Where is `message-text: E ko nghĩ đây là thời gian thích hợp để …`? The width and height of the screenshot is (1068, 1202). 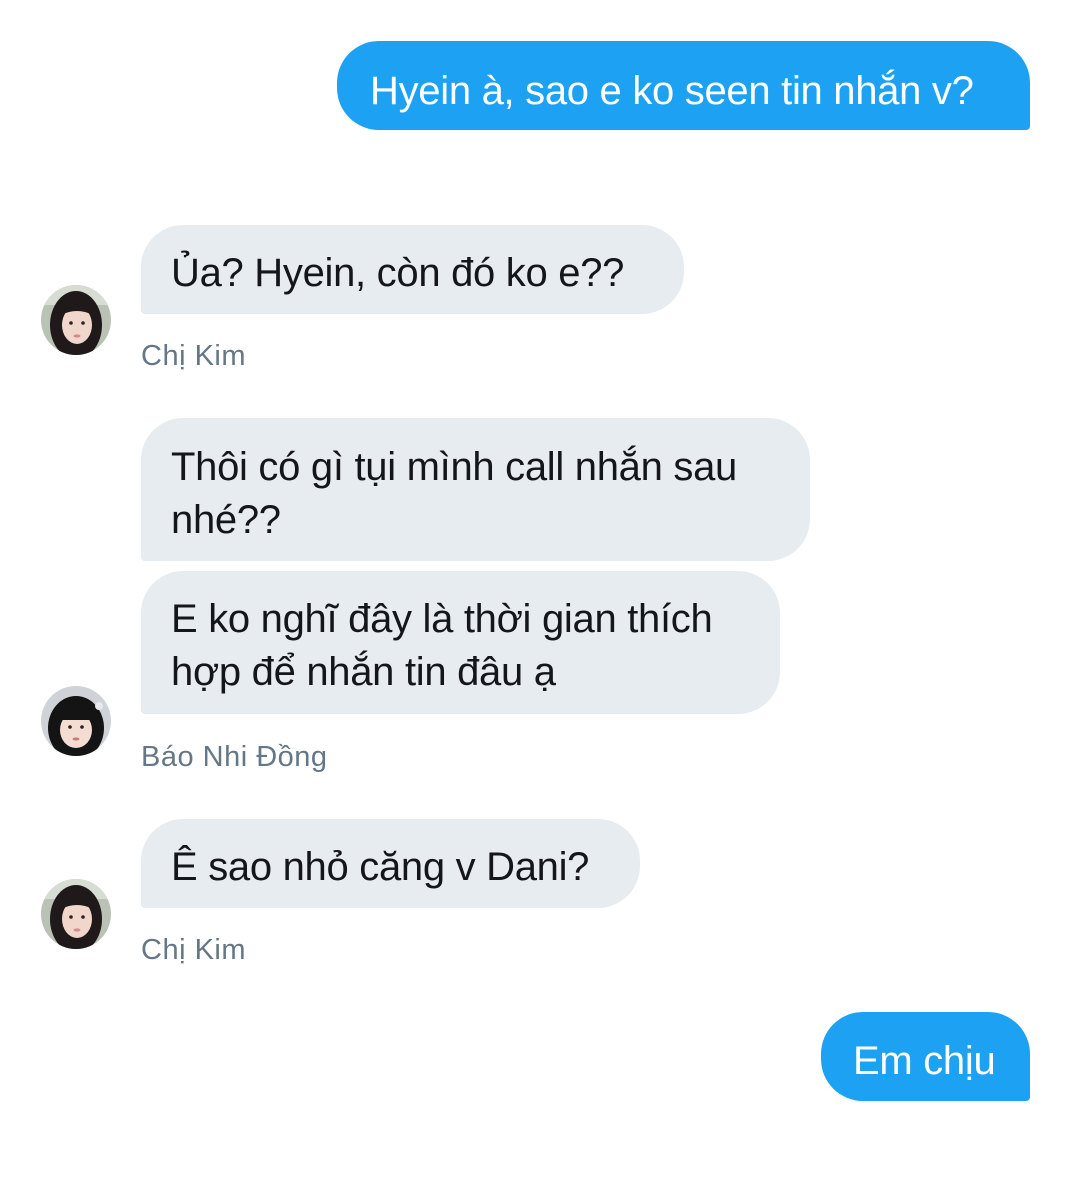 message-text: E ko nghĩ đây là thời gian thích hợp để … is located at coordinates (442, 645).